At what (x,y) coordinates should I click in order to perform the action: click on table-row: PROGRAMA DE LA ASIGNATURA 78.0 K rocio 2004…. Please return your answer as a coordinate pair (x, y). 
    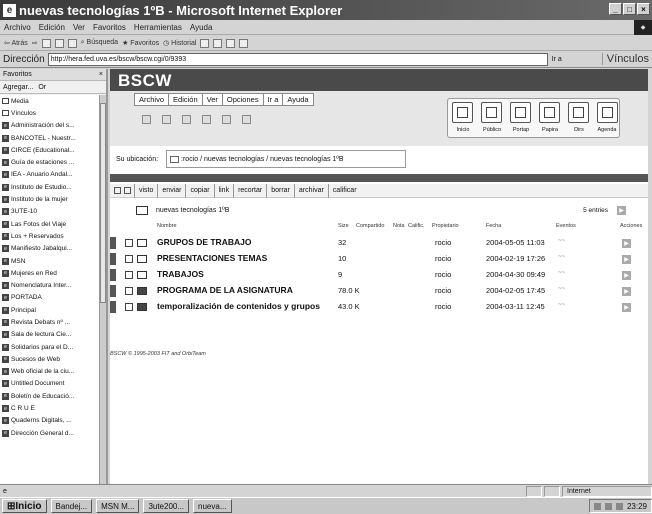
    Looking at the image, I should click on (379, 291).